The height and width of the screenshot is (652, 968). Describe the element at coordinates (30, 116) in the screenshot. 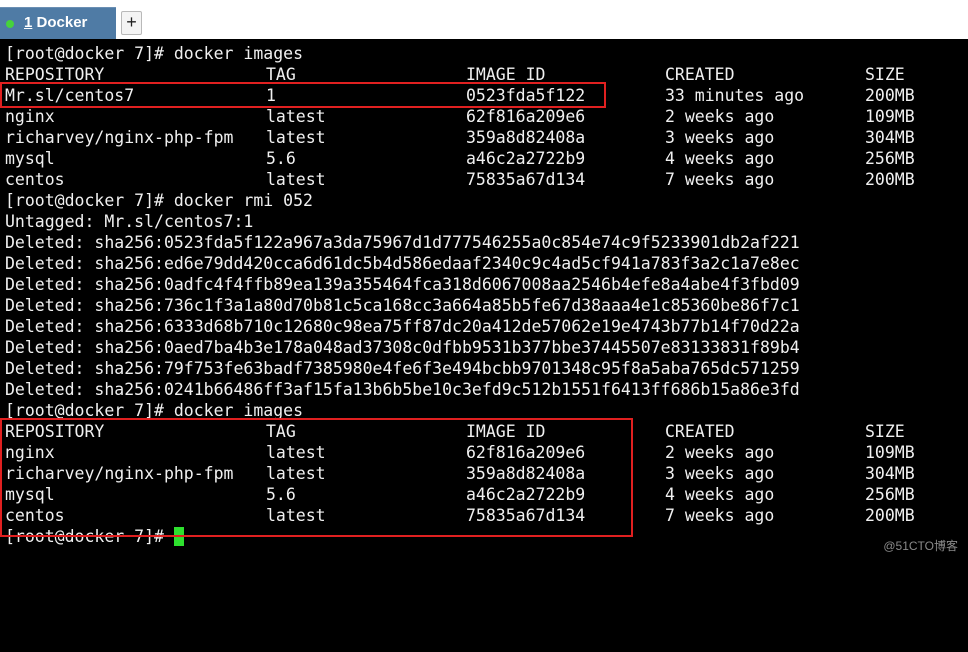

I see `cell-repository: nginx` at that location.